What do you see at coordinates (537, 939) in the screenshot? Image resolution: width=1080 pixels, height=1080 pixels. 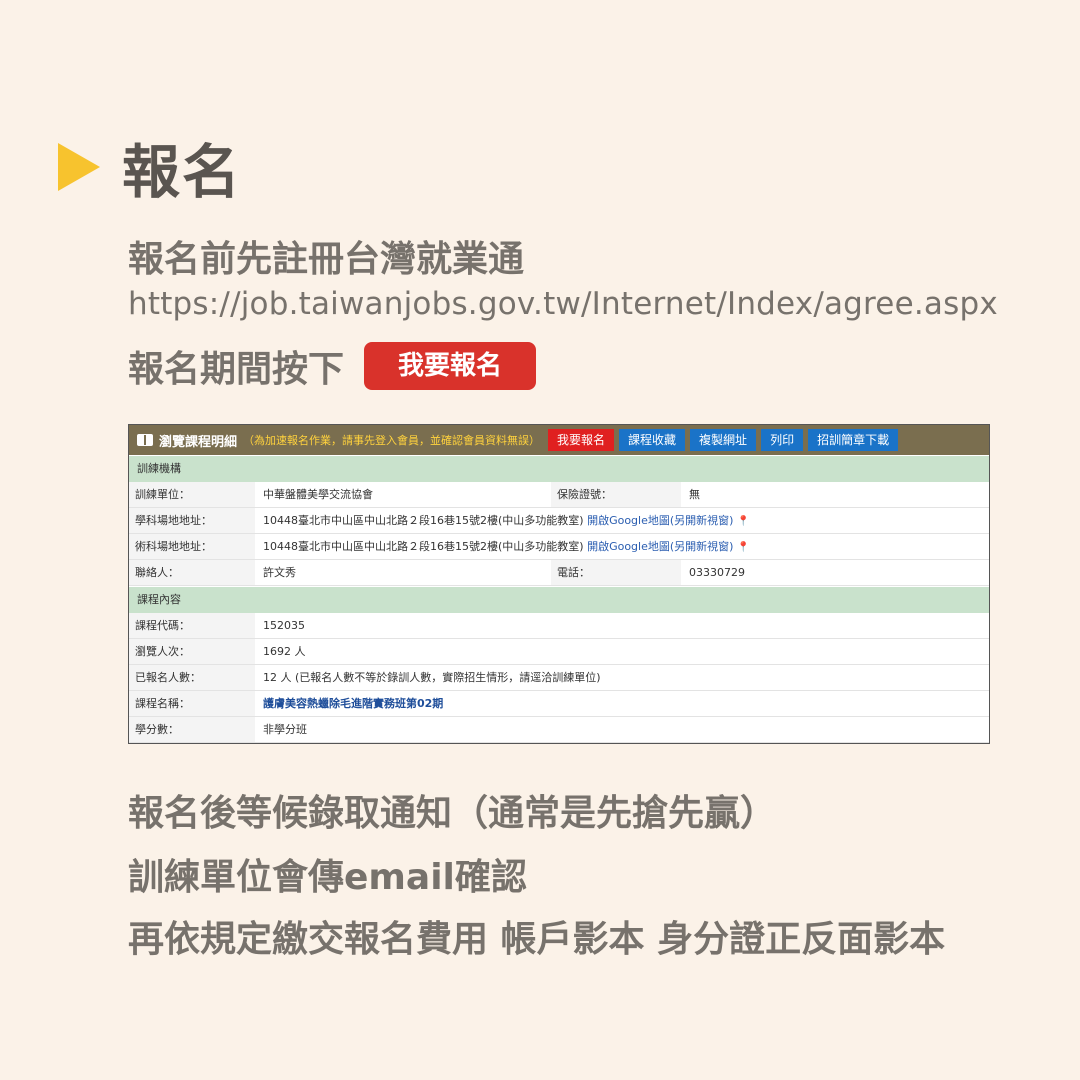 I see `payment-docs-text: 再依規定繳交報名費用 帳戶影本 身分證正反面影本` at bounding box center [537, 939].